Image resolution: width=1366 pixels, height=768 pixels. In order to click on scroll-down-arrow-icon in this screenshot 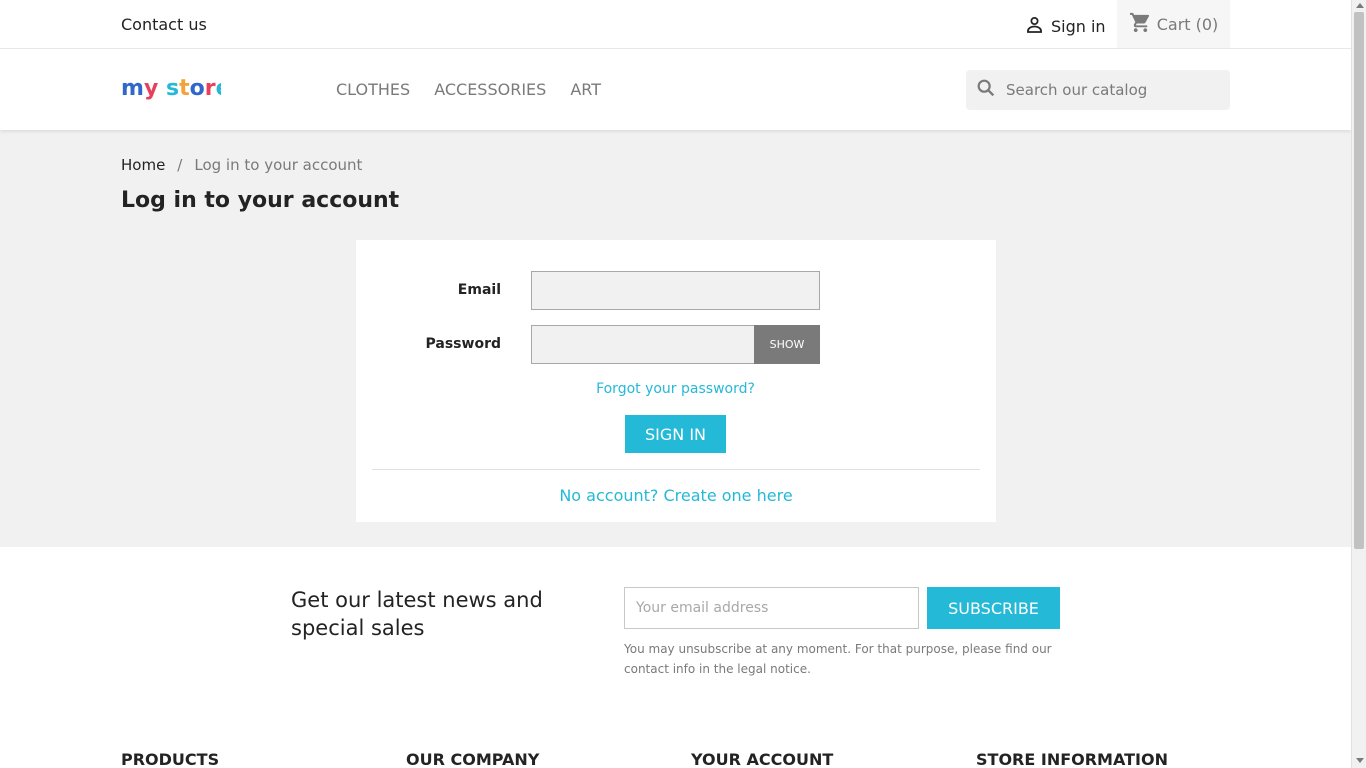, I will do `click(1360, 760)`.